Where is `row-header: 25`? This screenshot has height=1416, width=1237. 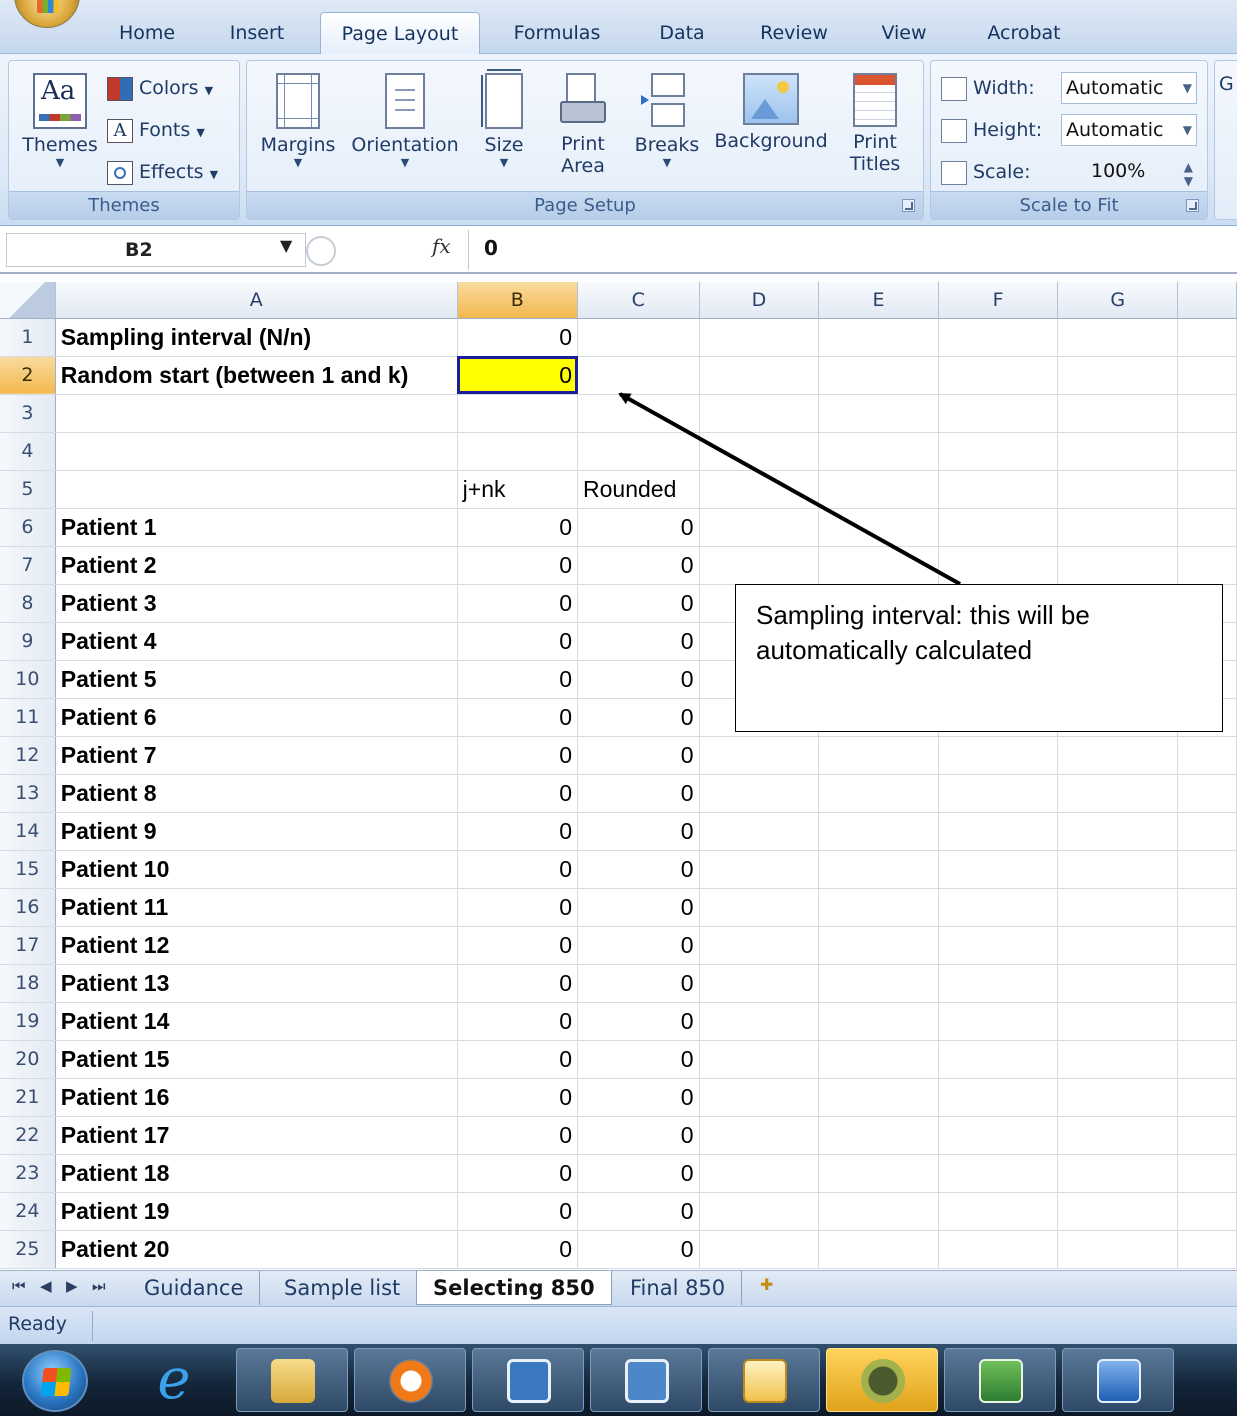 row-header: 25 is located at coordinates (28, 1249).